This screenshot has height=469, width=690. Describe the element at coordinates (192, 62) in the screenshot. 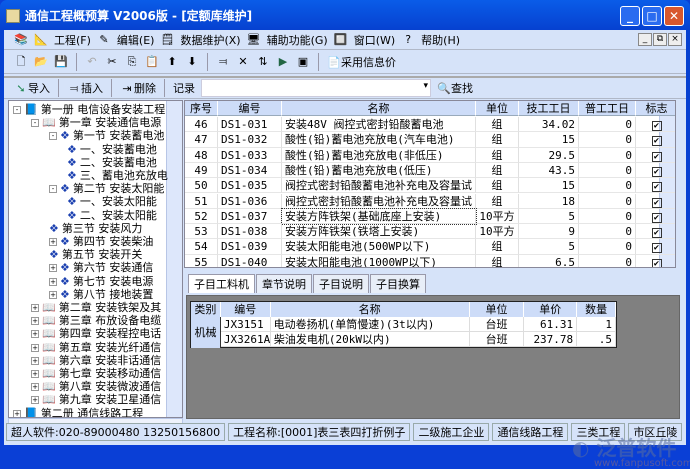

I see `move-down-icon: ⬇` at that location.